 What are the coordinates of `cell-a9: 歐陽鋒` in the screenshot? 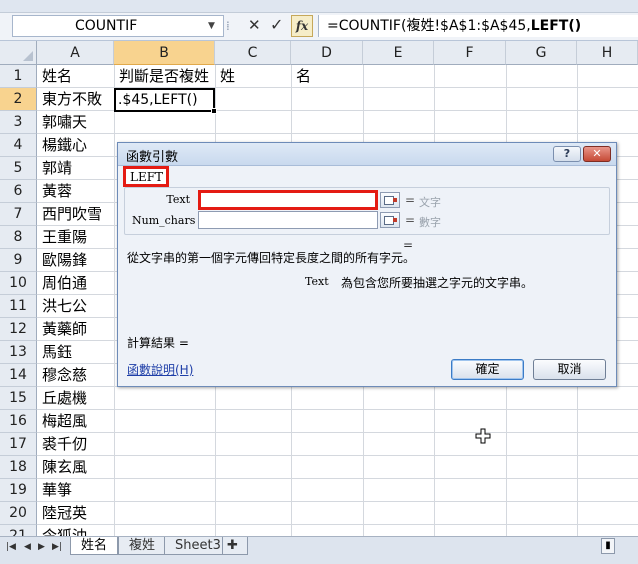 It's located at (62, 260).